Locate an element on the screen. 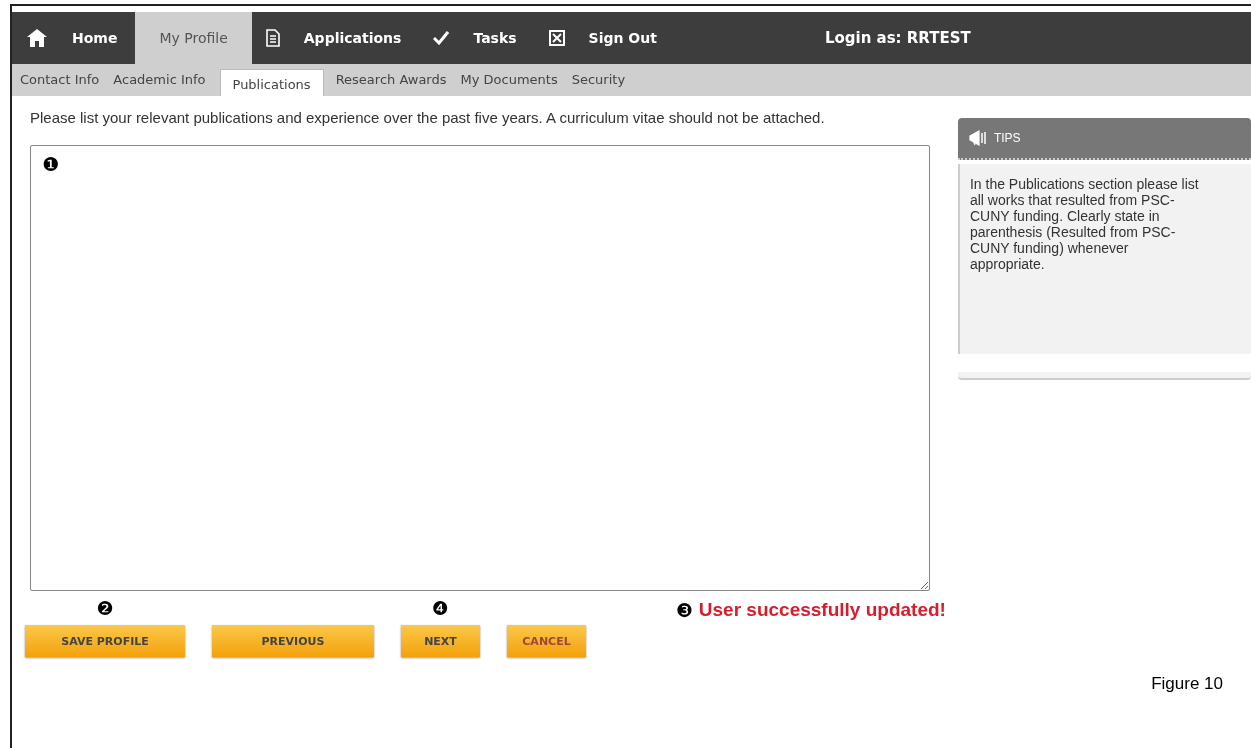  sub-tab: Security is located at coordinates (604, 80).